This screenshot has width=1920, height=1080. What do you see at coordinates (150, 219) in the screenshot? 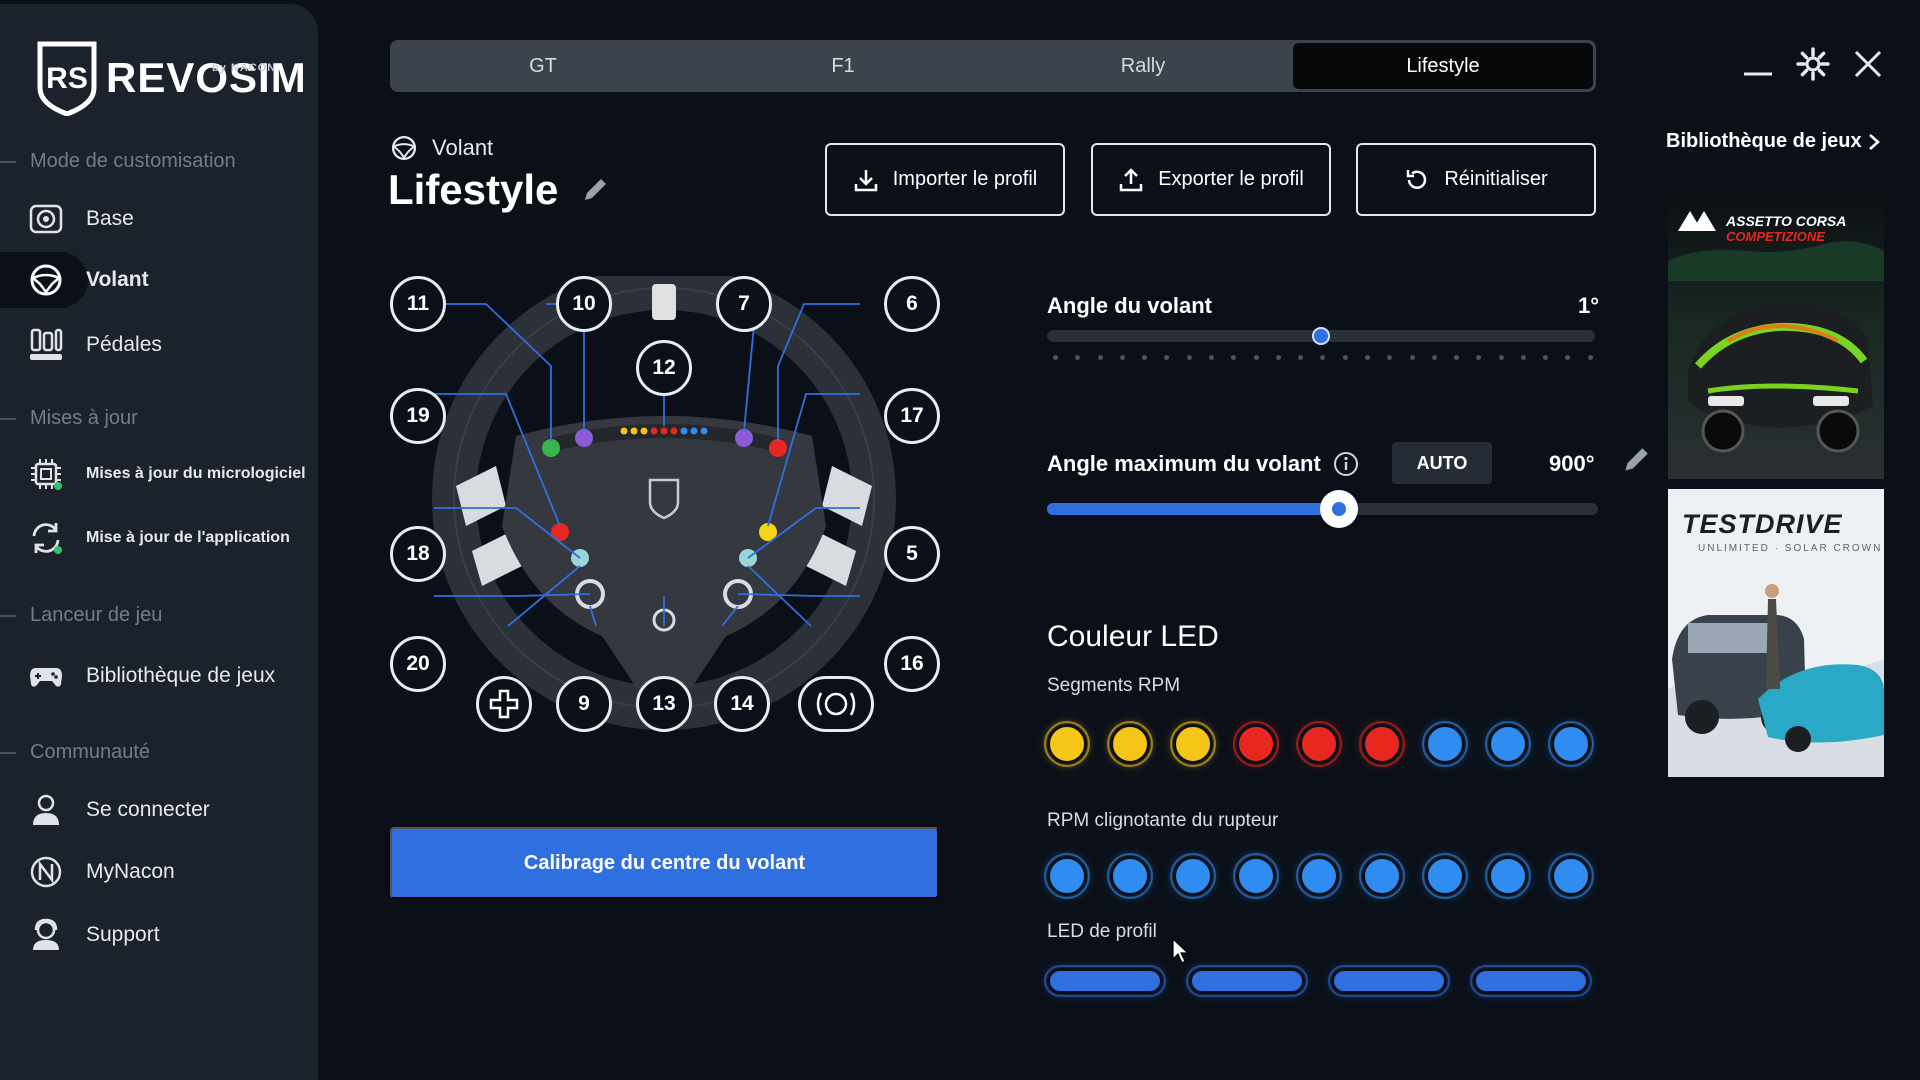
I see `sidebar-item-base: Base` at bounding box center [150, 219].